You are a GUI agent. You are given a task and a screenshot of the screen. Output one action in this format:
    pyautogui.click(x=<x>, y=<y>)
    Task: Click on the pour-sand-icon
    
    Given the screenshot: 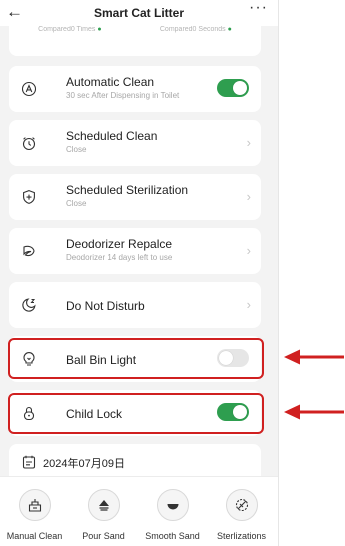 What is the action you would take?
    pyautogui.click(x=103, y=505)
    